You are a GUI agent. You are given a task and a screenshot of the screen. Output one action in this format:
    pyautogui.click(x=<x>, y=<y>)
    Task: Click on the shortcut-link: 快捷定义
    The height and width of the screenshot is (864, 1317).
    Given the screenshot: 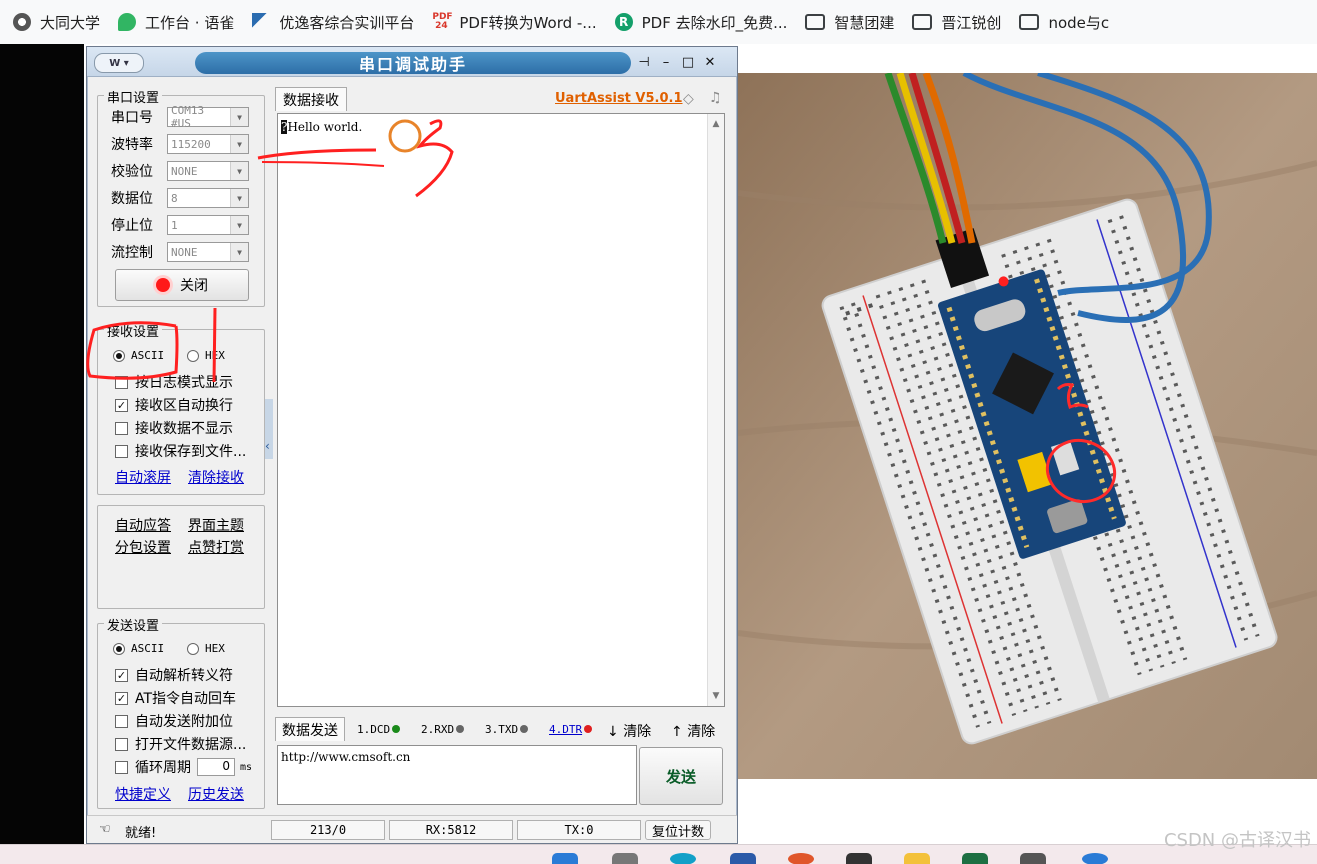 What is the action you would take?
    pyautogui.click(x=143, y=794)
    